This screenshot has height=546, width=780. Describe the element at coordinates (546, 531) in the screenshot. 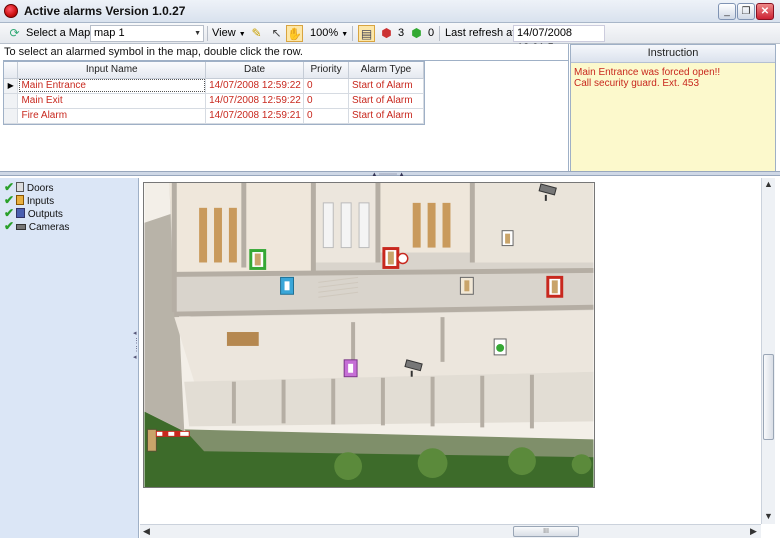

I see `horizontal-scroll-thumb: III` at that location.